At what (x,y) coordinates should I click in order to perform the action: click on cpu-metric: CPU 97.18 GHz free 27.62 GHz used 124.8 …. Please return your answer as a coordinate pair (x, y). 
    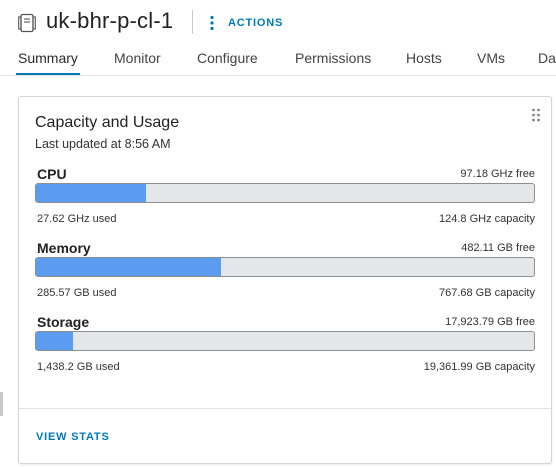
    Looking at the image, I should click on (285, 199).